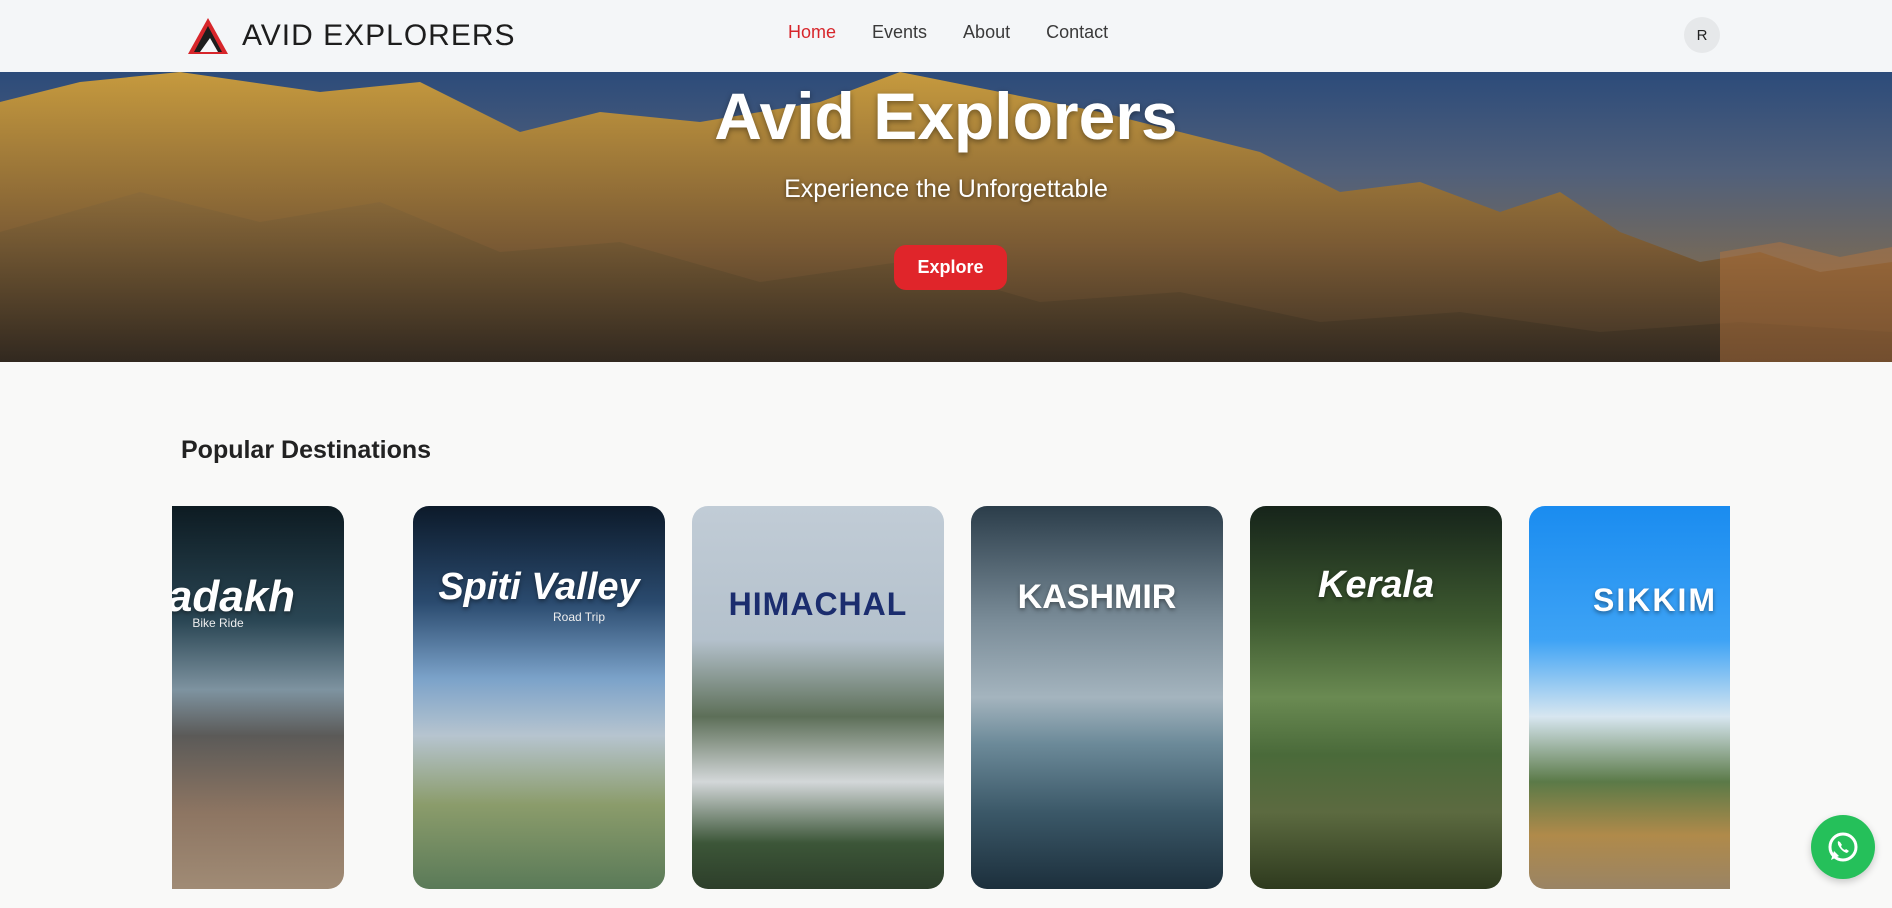 The image size is (1892, 908). I want to click on card-title: SIKKIM, so click(1655, 600).